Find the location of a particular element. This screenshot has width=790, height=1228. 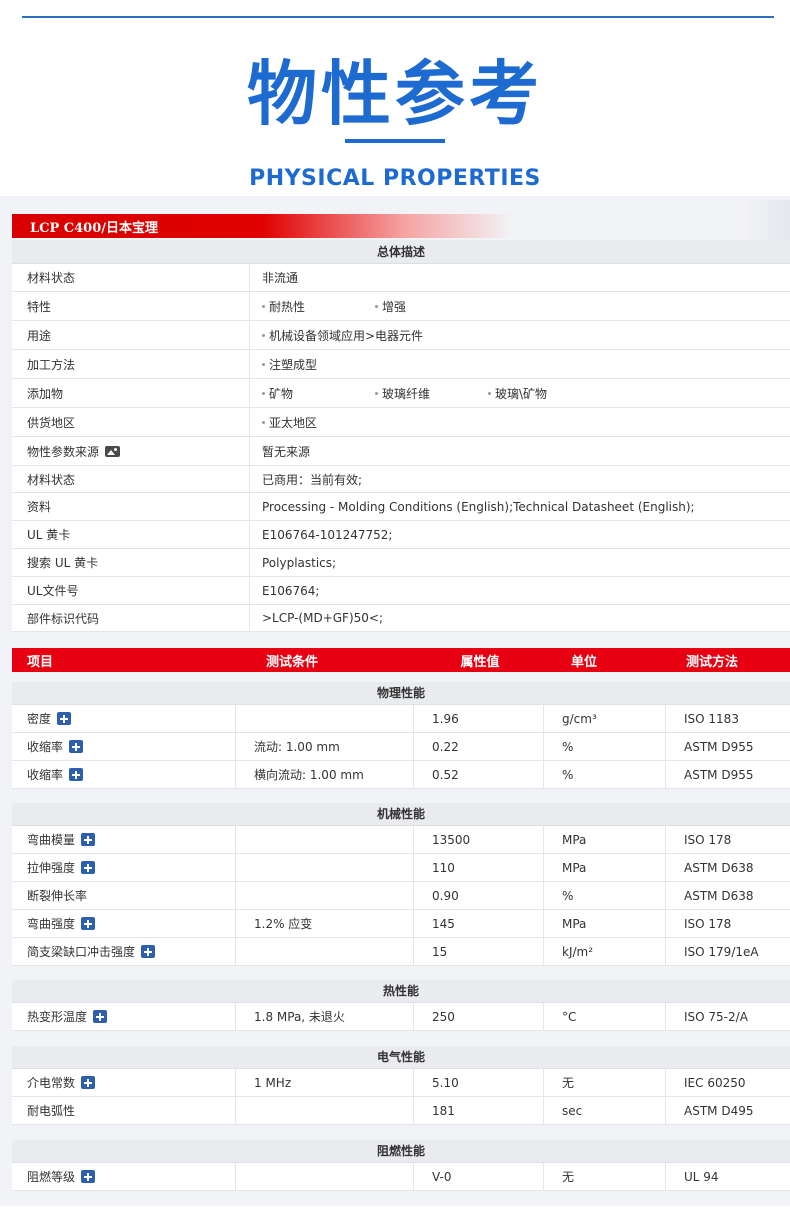

property-method: ISO 75-2/A is located at coordinates (716, 1016).